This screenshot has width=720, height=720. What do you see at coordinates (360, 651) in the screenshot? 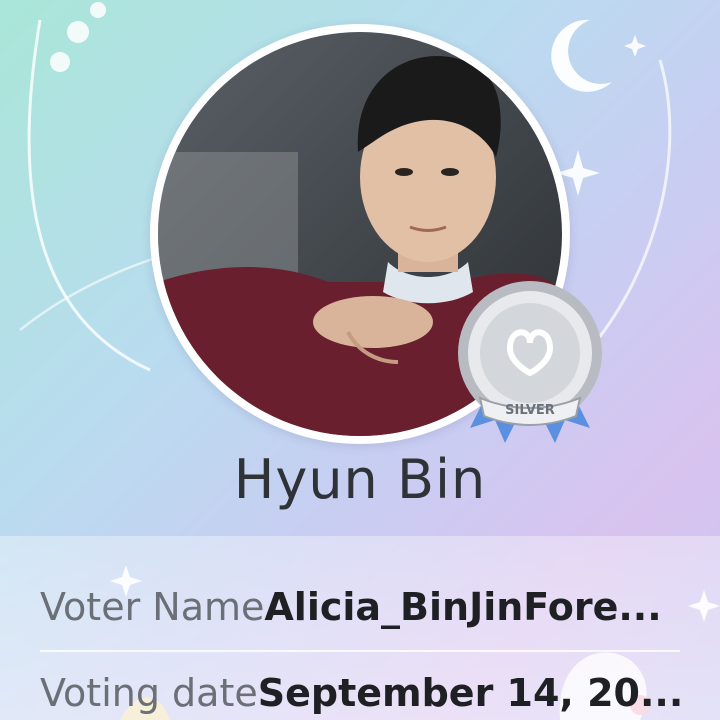
I see `divider` at bounding box center [360, 651].